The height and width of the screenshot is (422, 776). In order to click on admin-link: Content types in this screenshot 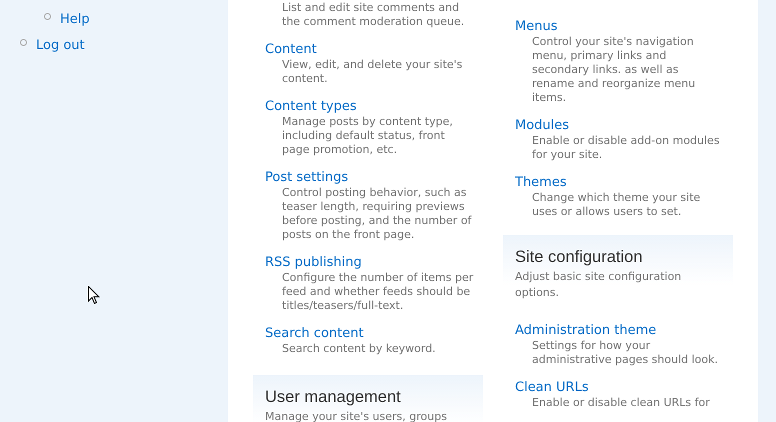, I will do `click(311, 107)`.